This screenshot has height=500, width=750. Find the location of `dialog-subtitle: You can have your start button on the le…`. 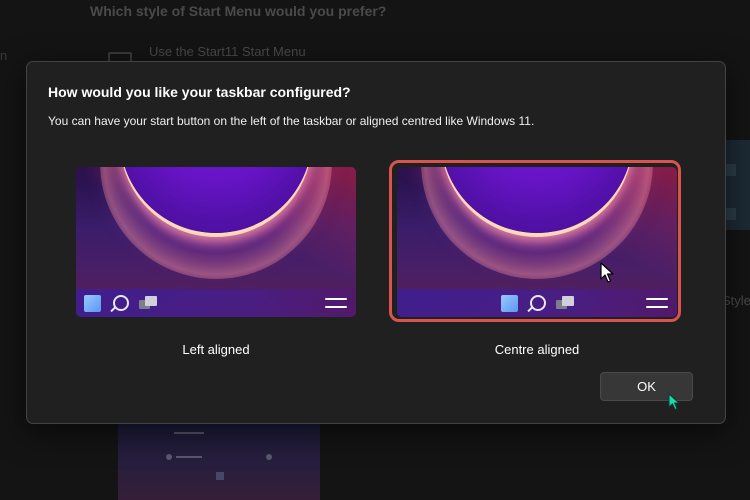

dialog-subtitle: You can have your start button on the le… is located at coordinates (291, 121).